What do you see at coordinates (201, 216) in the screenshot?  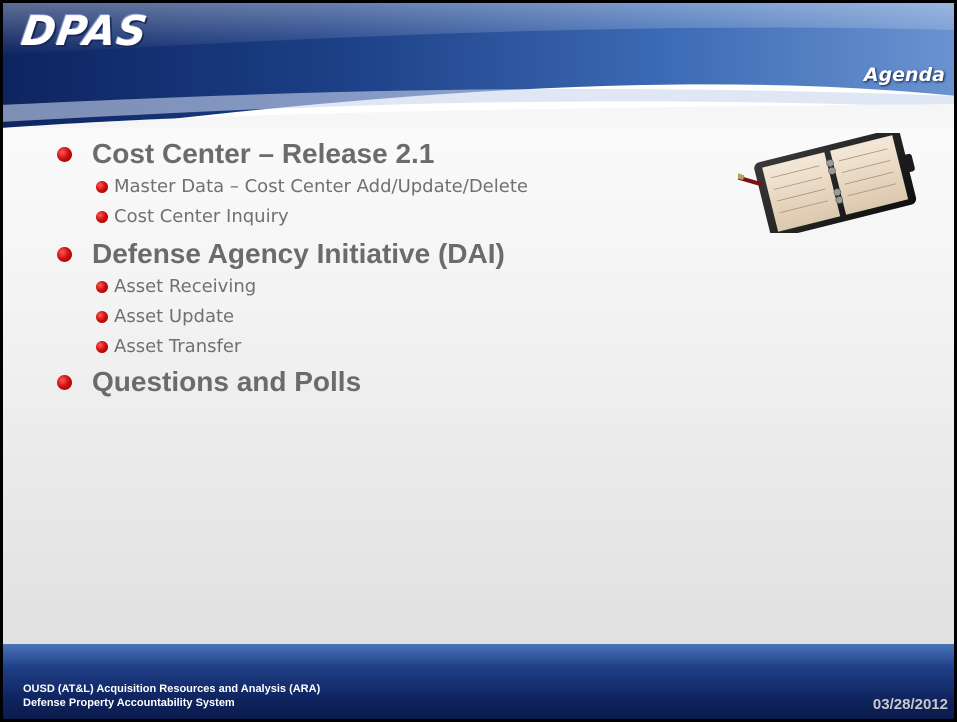 I see `agenda-subitem-label: Cost Center Inquiry` at bounding box center [201, 216].